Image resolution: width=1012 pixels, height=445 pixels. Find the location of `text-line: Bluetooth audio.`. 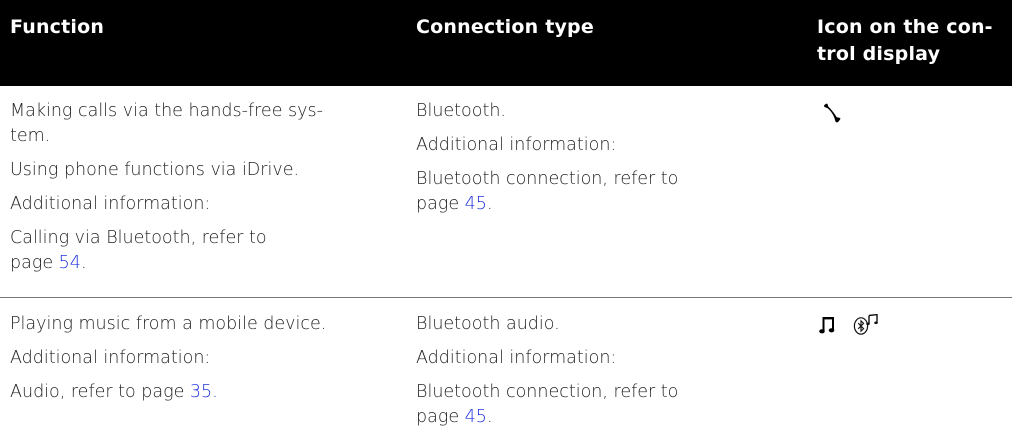

text-line: Bluetooth audio. is located at coordinates (488, 324).